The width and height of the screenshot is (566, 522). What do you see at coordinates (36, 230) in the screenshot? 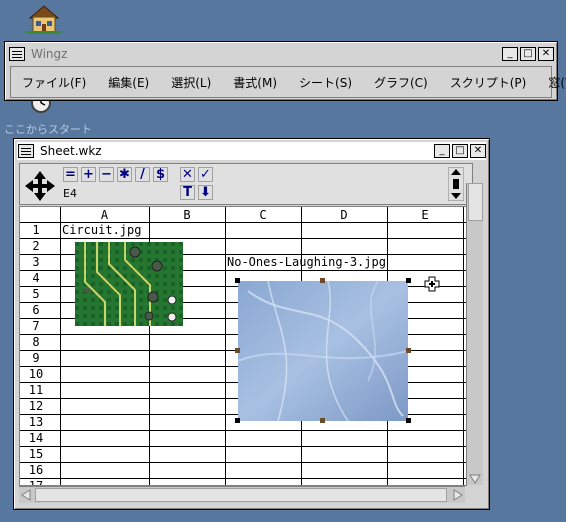
I see `row-header: 1` at bounding box center [36, 230].